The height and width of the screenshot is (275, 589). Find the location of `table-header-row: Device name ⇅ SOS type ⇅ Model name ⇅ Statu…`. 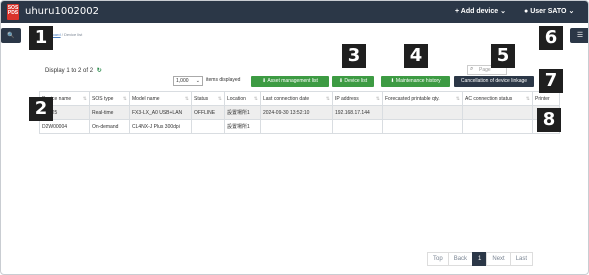

table-header-row: Device name ⇅ SOS type ⇅ Model name ⇅ Statu… is located at coordinates (299, 98).